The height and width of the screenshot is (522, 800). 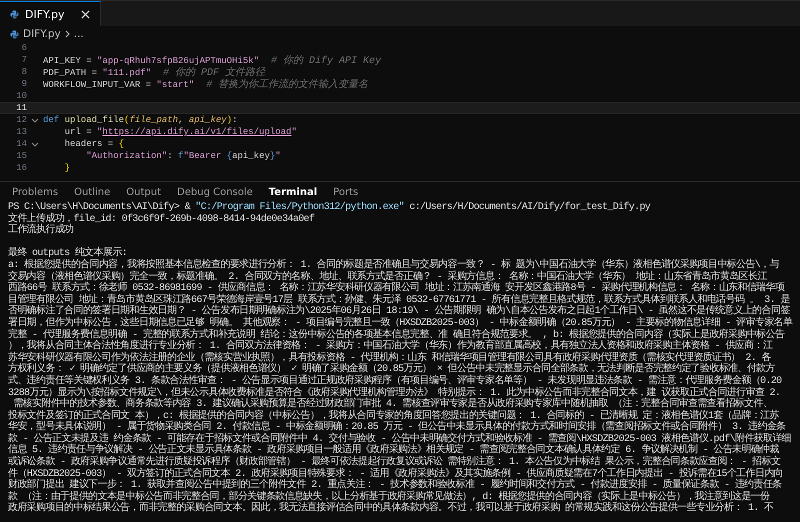 What do you see at coordinates (94, 144) in the screenshot?
I see `code-line: headers = {` at bounding box center [94, 144].